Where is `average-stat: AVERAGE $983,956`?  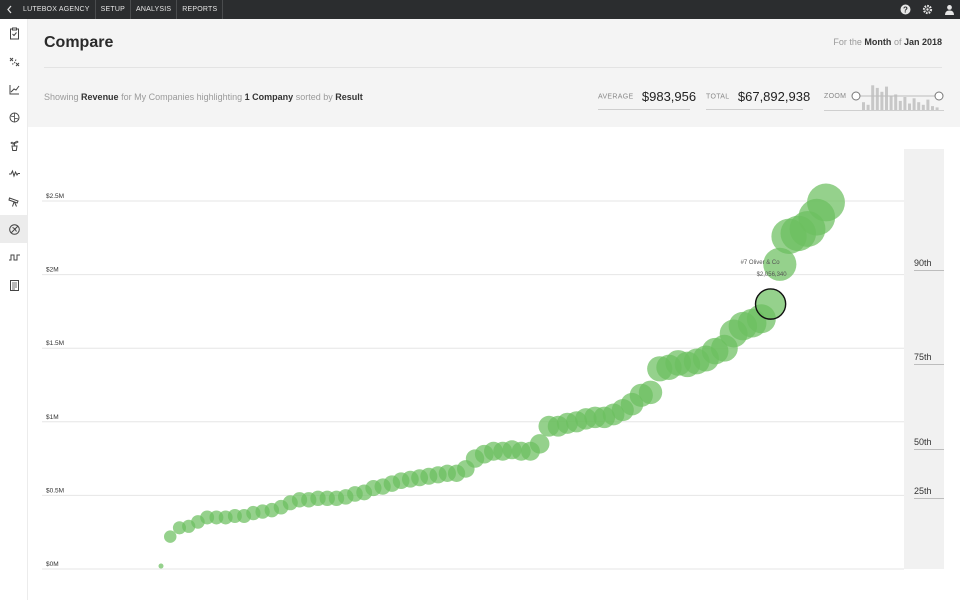
average-stat: AVERAGE $983,956 is located at coordinates (647, 99).